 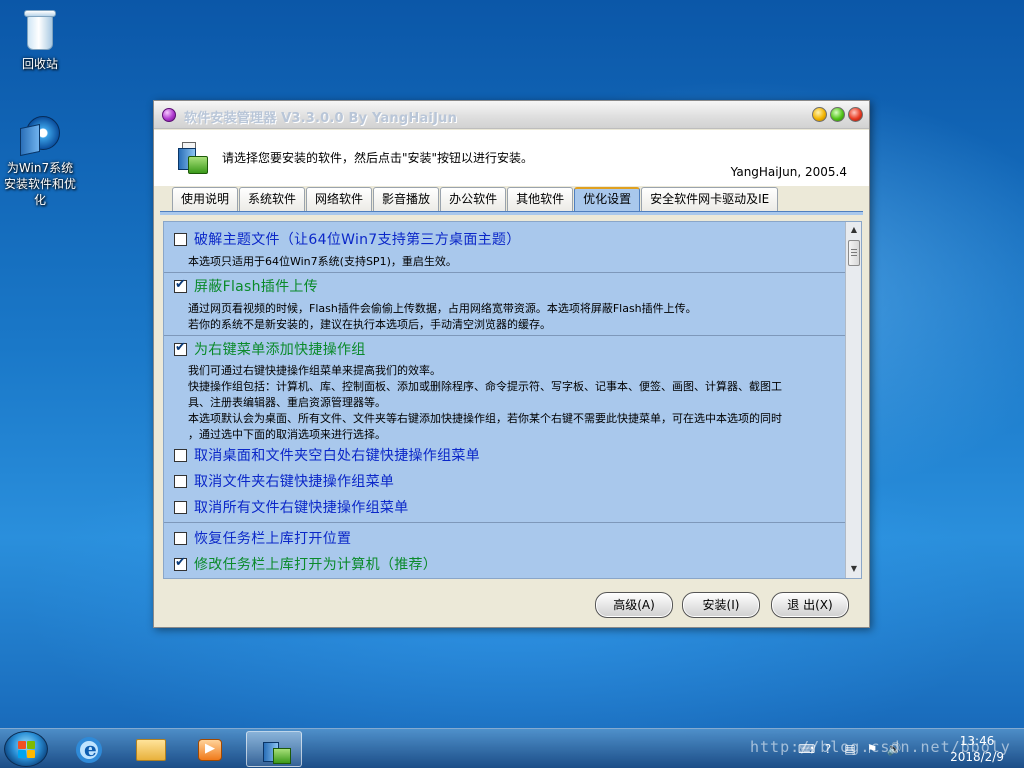 I want to click on scroll-thumb, so click(x=854, y=253).